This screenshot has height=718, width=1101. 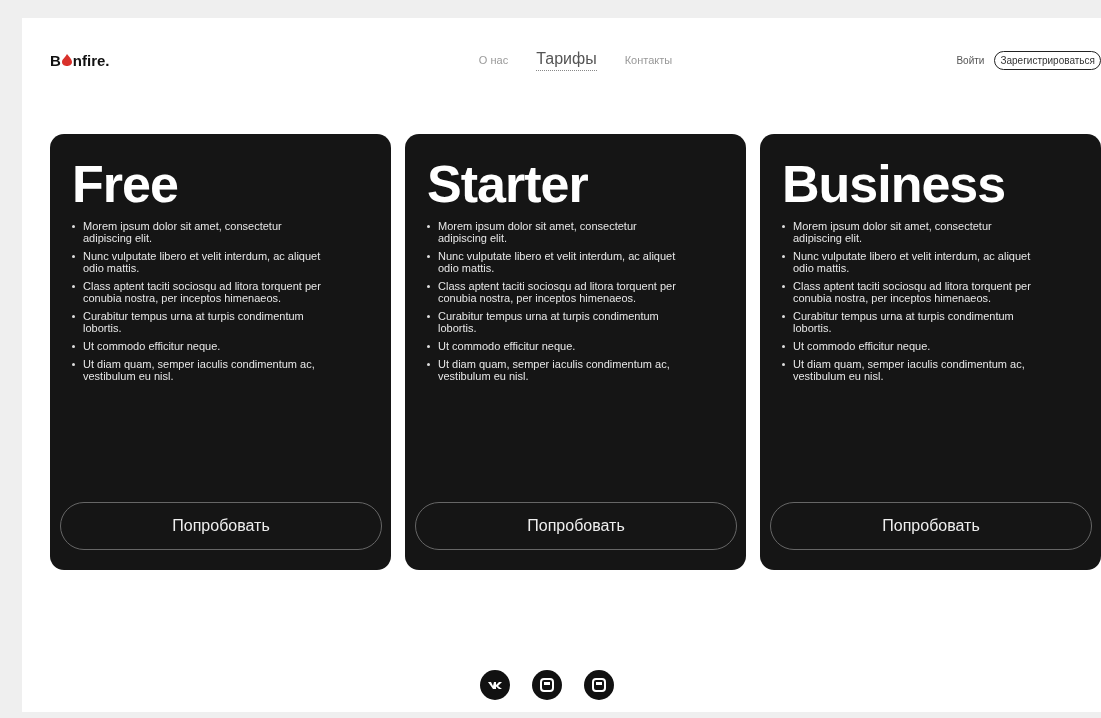 What do you see at coordinates (125, 184) in the screenshot?
I see `plan-title: Free` at bounding box center [125, 184].